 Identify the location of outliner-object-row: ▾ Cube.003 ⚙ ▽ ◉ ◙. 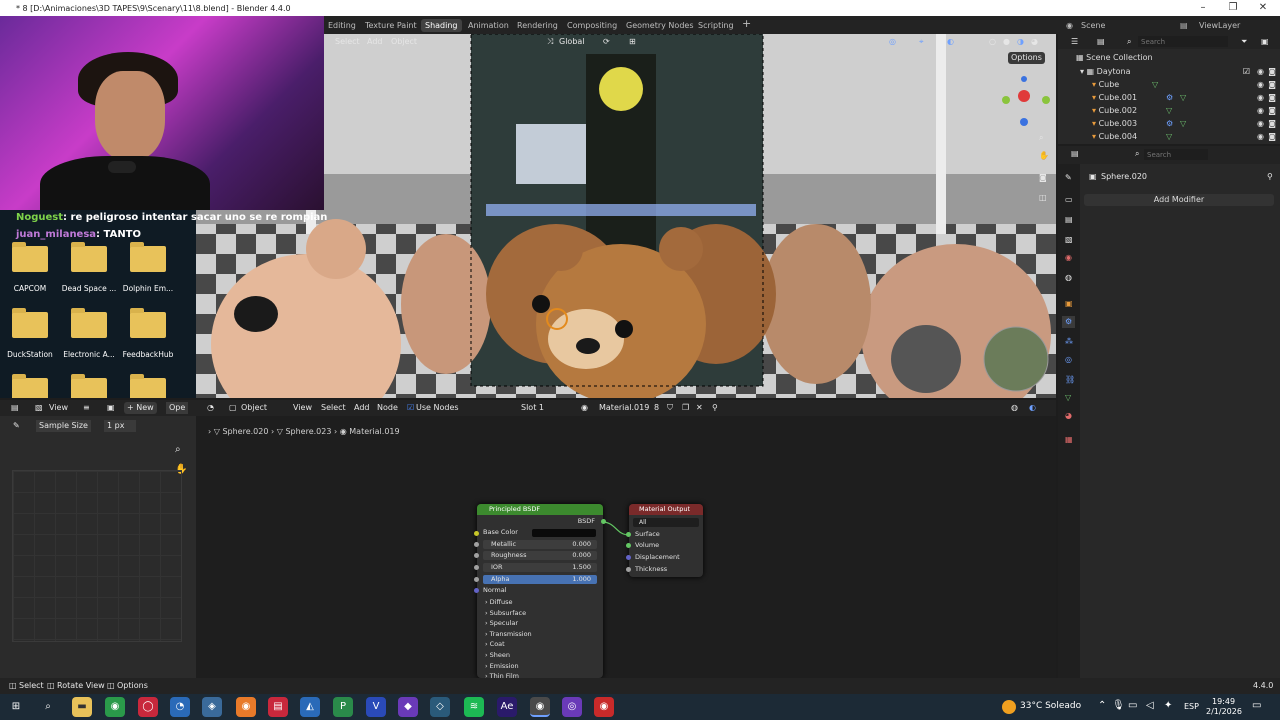
(1169, 123).